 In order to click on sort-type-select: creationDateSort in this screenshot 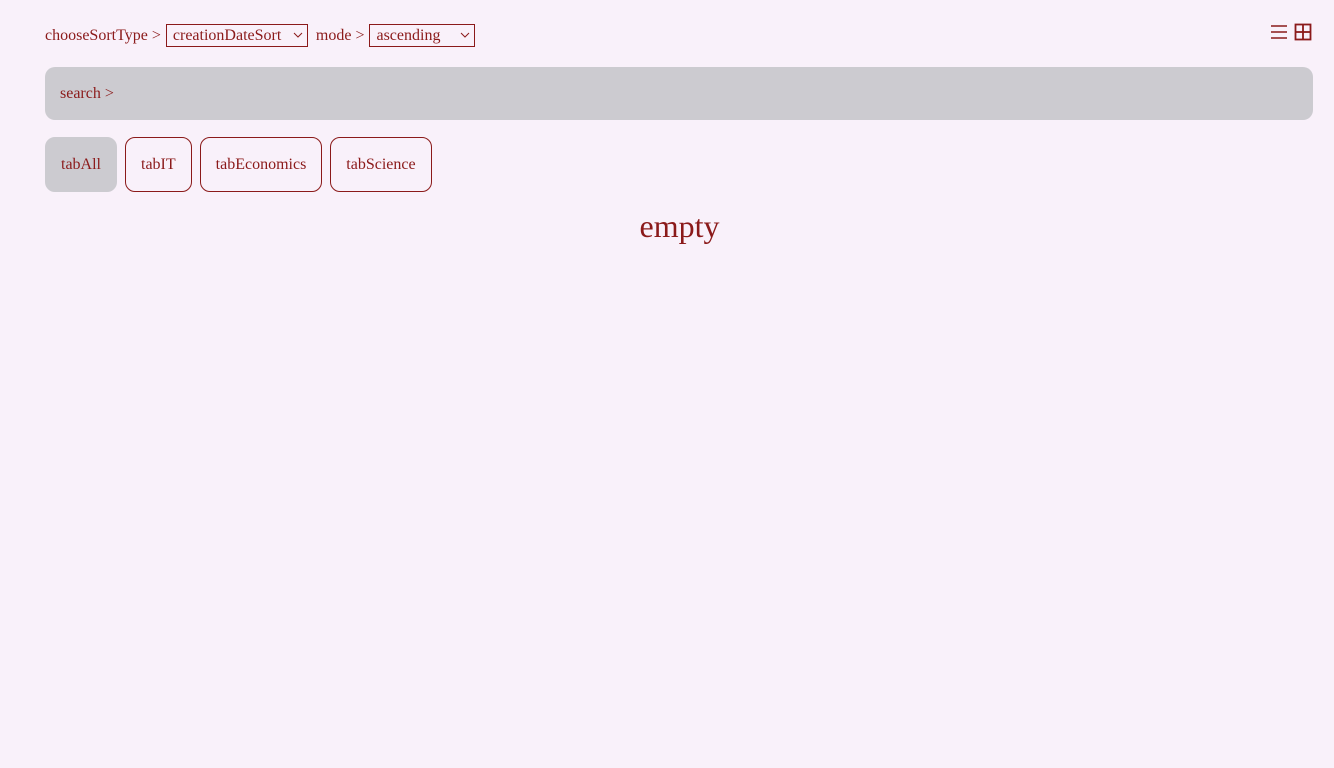, I will do `click(236, 35)`.